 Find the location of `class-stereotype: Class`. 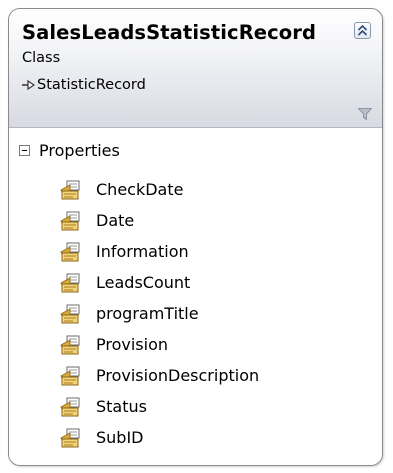

class-stereotype: Class is located at coordinates (41, 58).